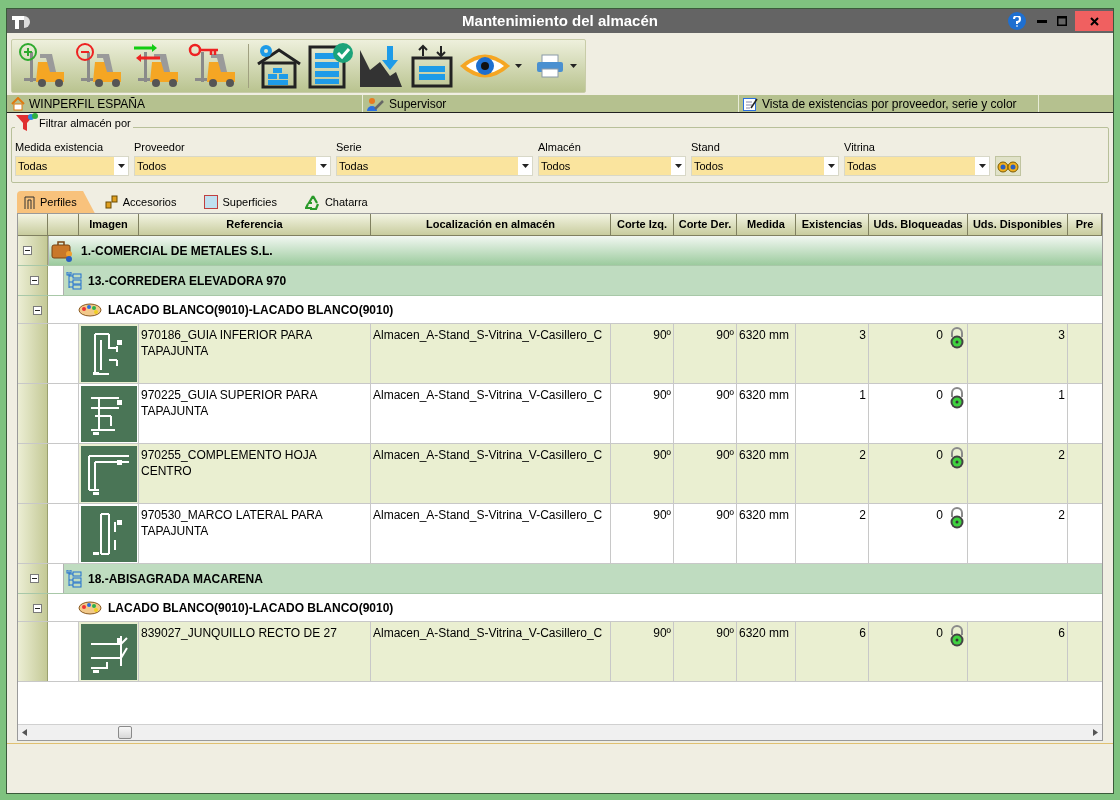  I want to click on filter-label: Vitrina, so click(860, 147).